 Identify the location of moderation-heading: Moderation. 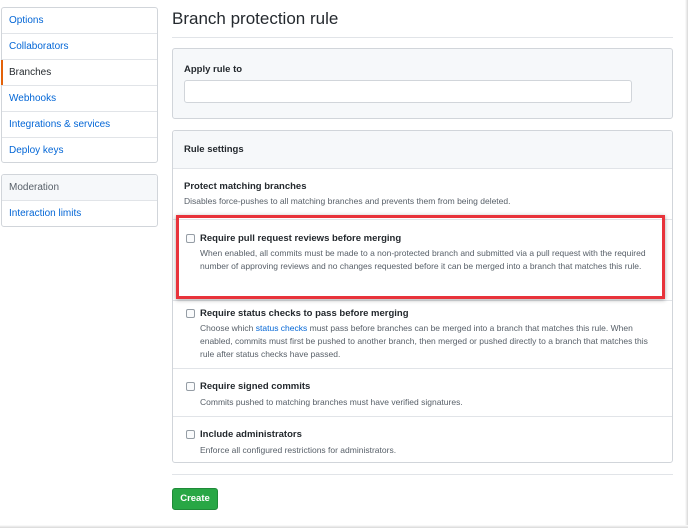
(79, 188).